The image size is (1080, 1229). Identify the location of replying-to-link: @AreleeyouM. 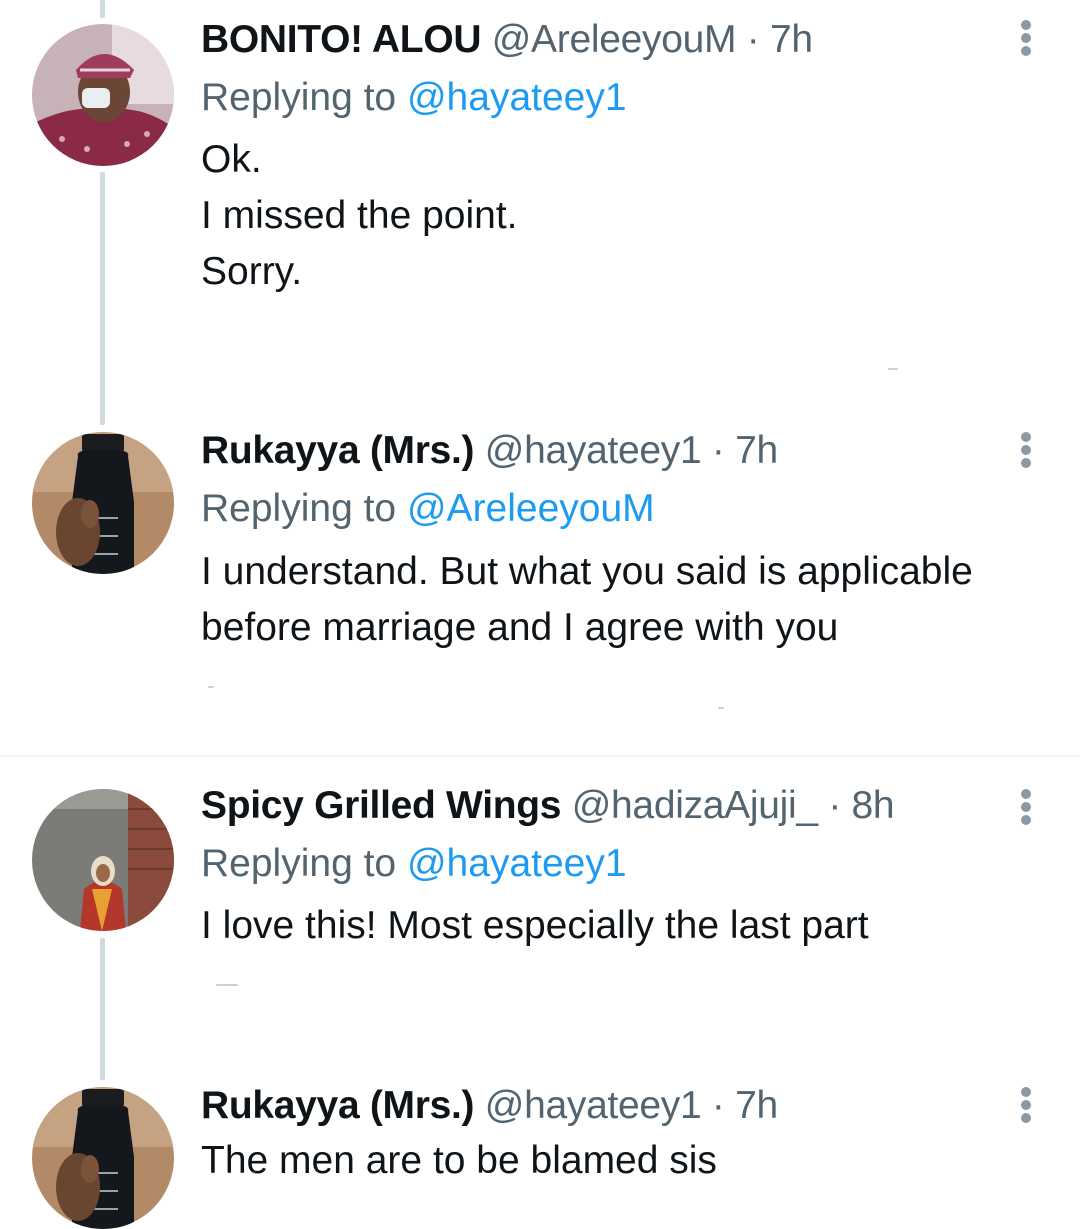
(531, 508).